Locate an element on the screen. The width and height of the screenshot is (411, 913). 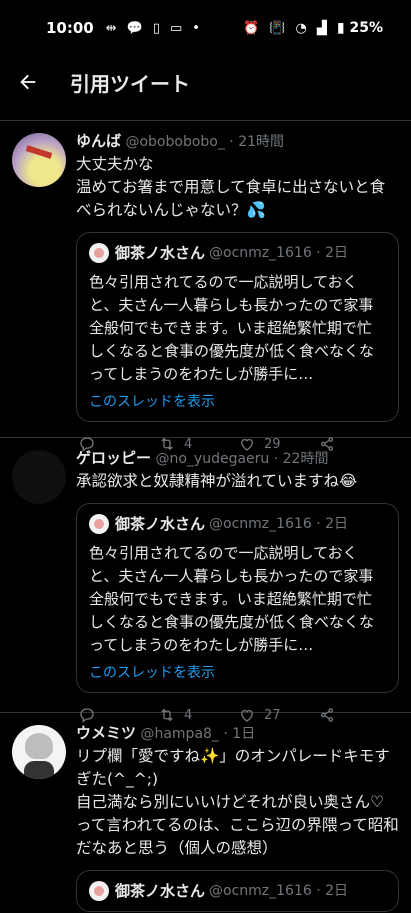
quoted-tweet: 御茶ノ水さん @ocnmz_1616 · 2日 is located at coordinates (237, 891).